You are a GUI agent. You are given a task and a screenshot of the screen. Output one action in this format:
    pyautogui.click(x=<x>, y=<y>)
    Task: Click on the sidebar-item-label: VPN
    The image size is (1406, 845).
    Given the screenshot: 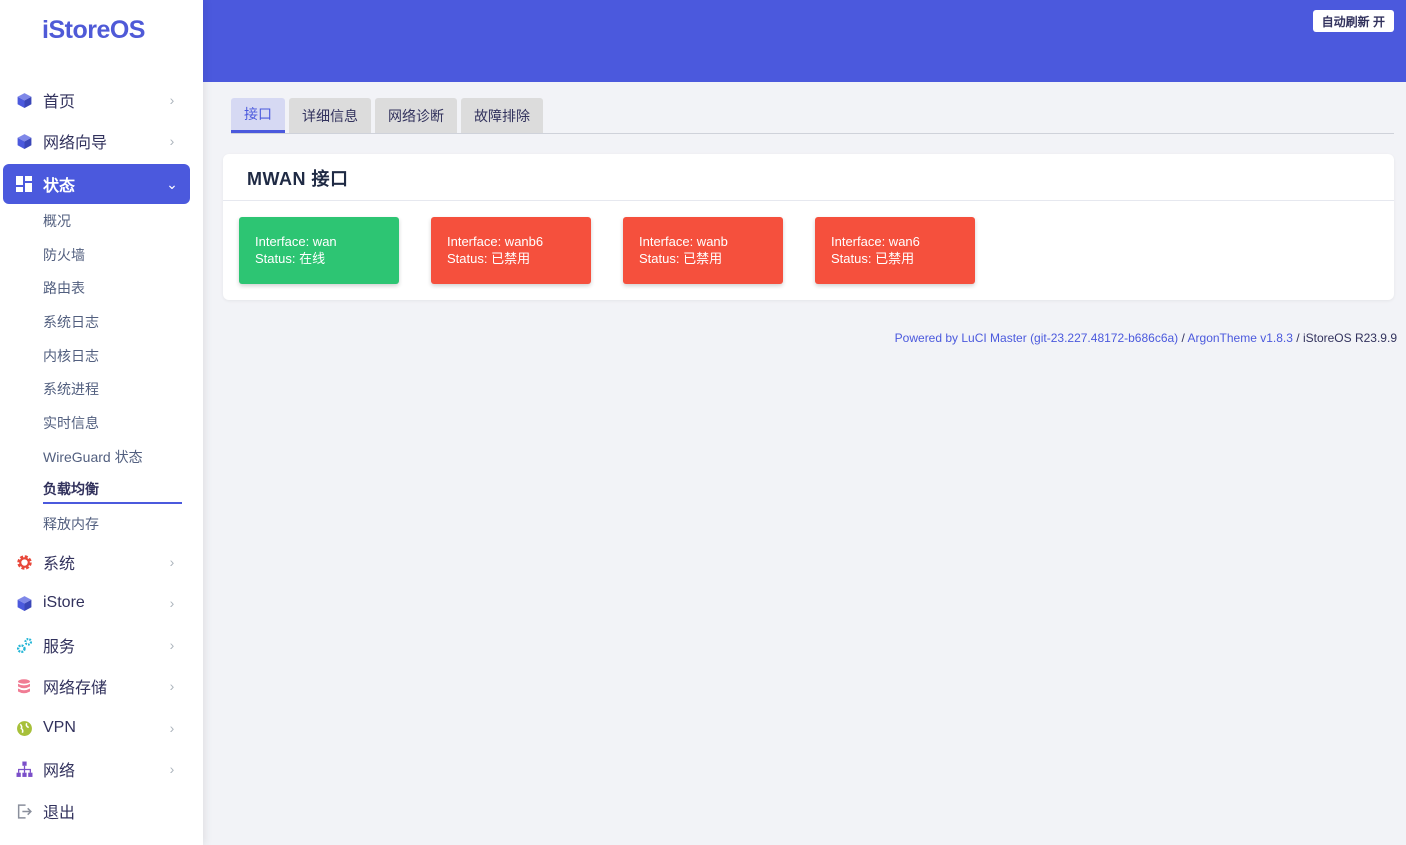 What is the action you would take?
    pyautogui.click(x=59, y=727)
    